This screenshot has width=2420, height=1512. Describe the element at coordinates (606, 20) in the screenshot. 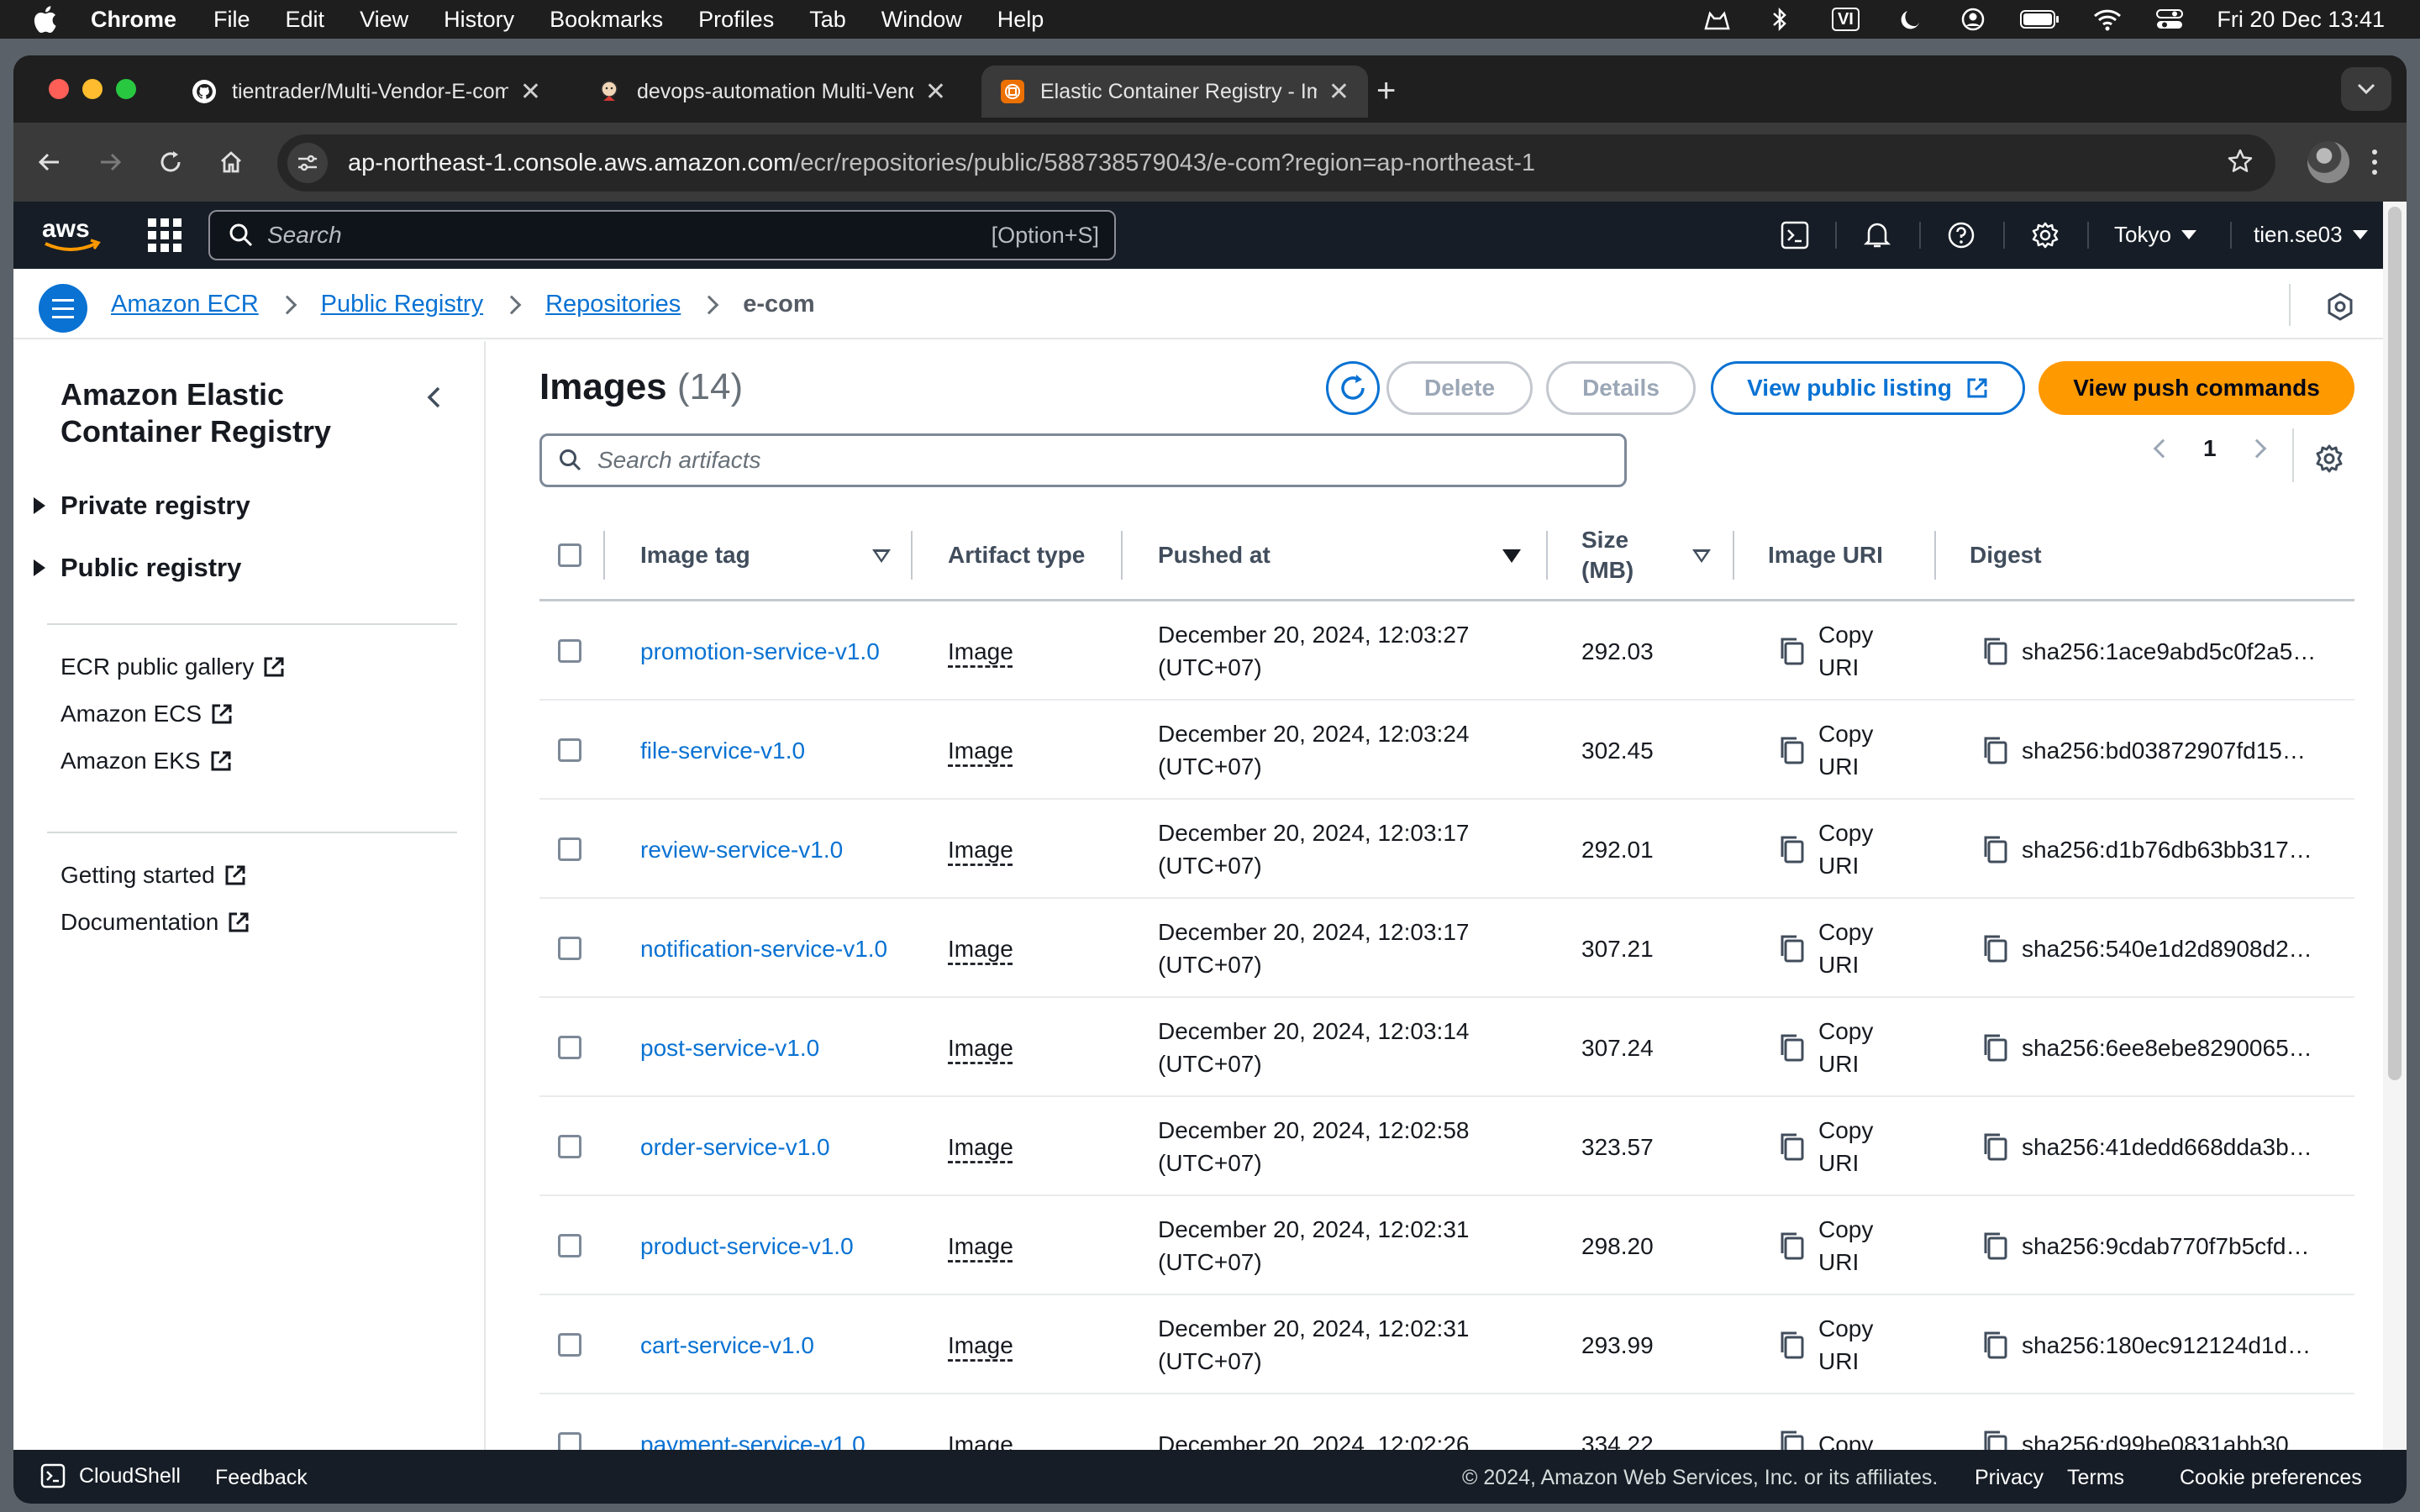

I see `menu-bookmarks: Bookmarks` at that location.